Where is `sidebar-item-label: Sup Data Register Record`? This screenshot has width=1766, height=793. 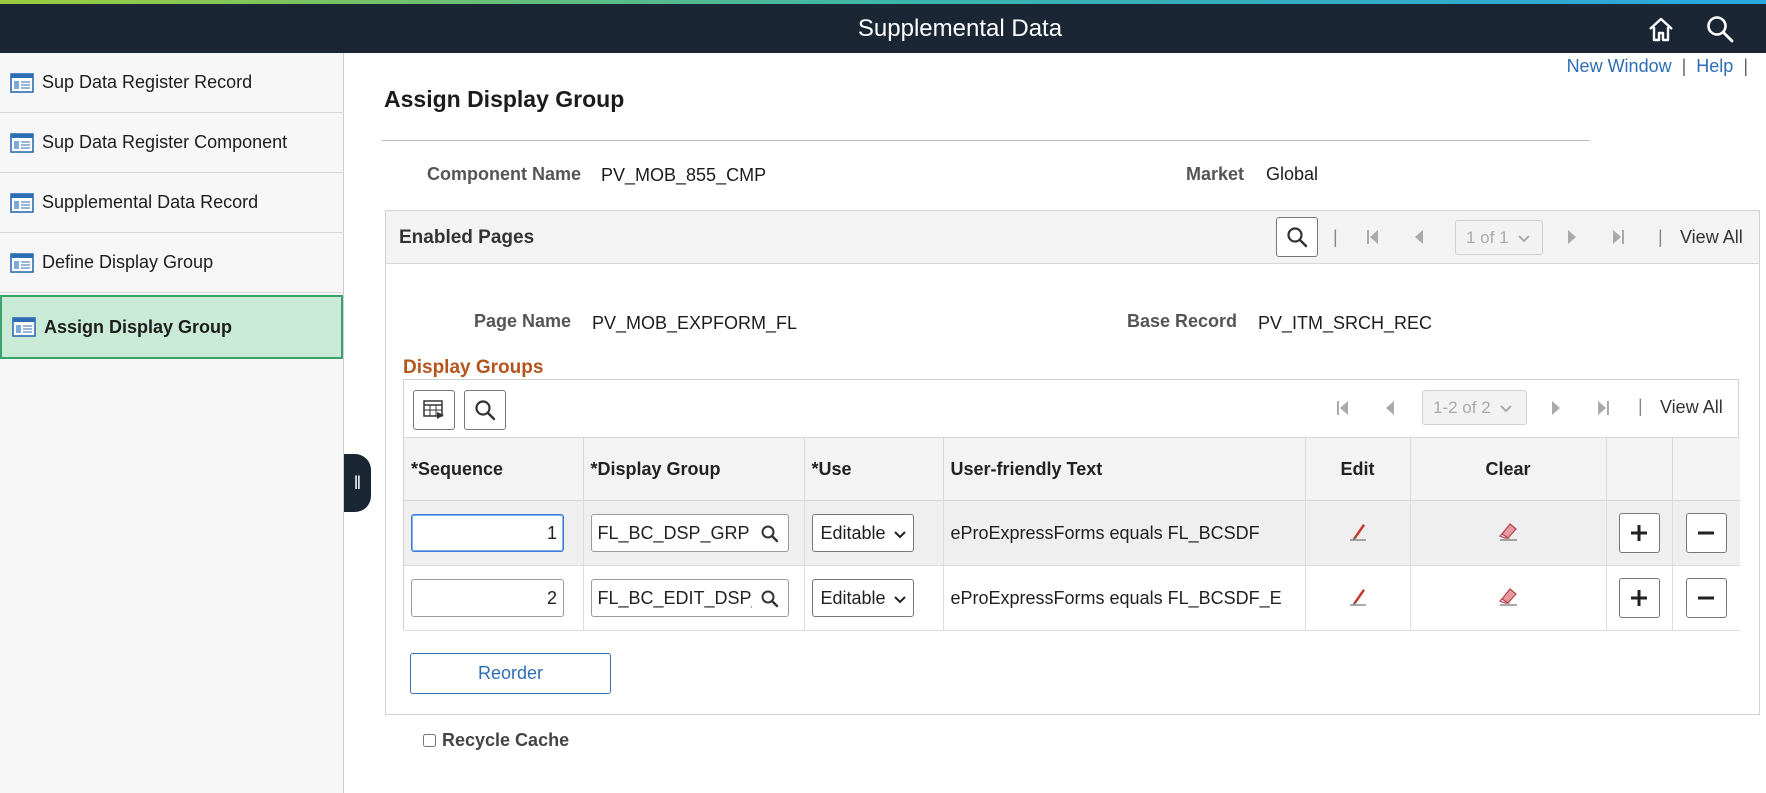
sidebar-item-label: Sup Data Register Record is located at coordinates (147, 82).